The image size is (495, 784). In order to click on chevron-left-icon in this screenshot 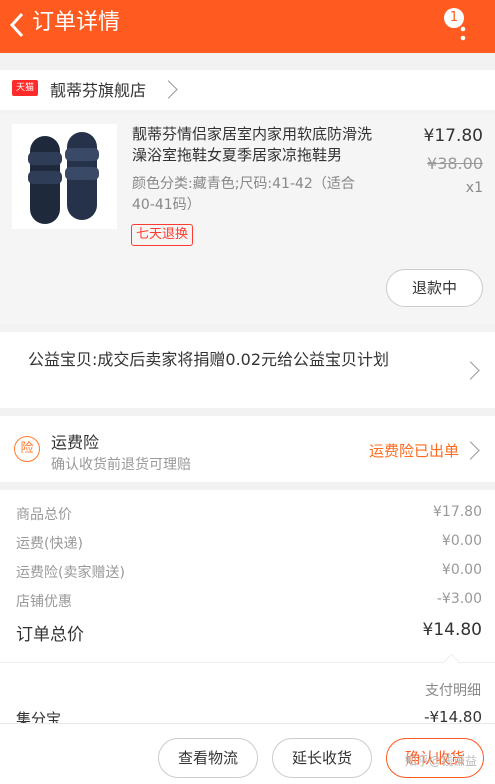, I will do `click(16, 25)`.